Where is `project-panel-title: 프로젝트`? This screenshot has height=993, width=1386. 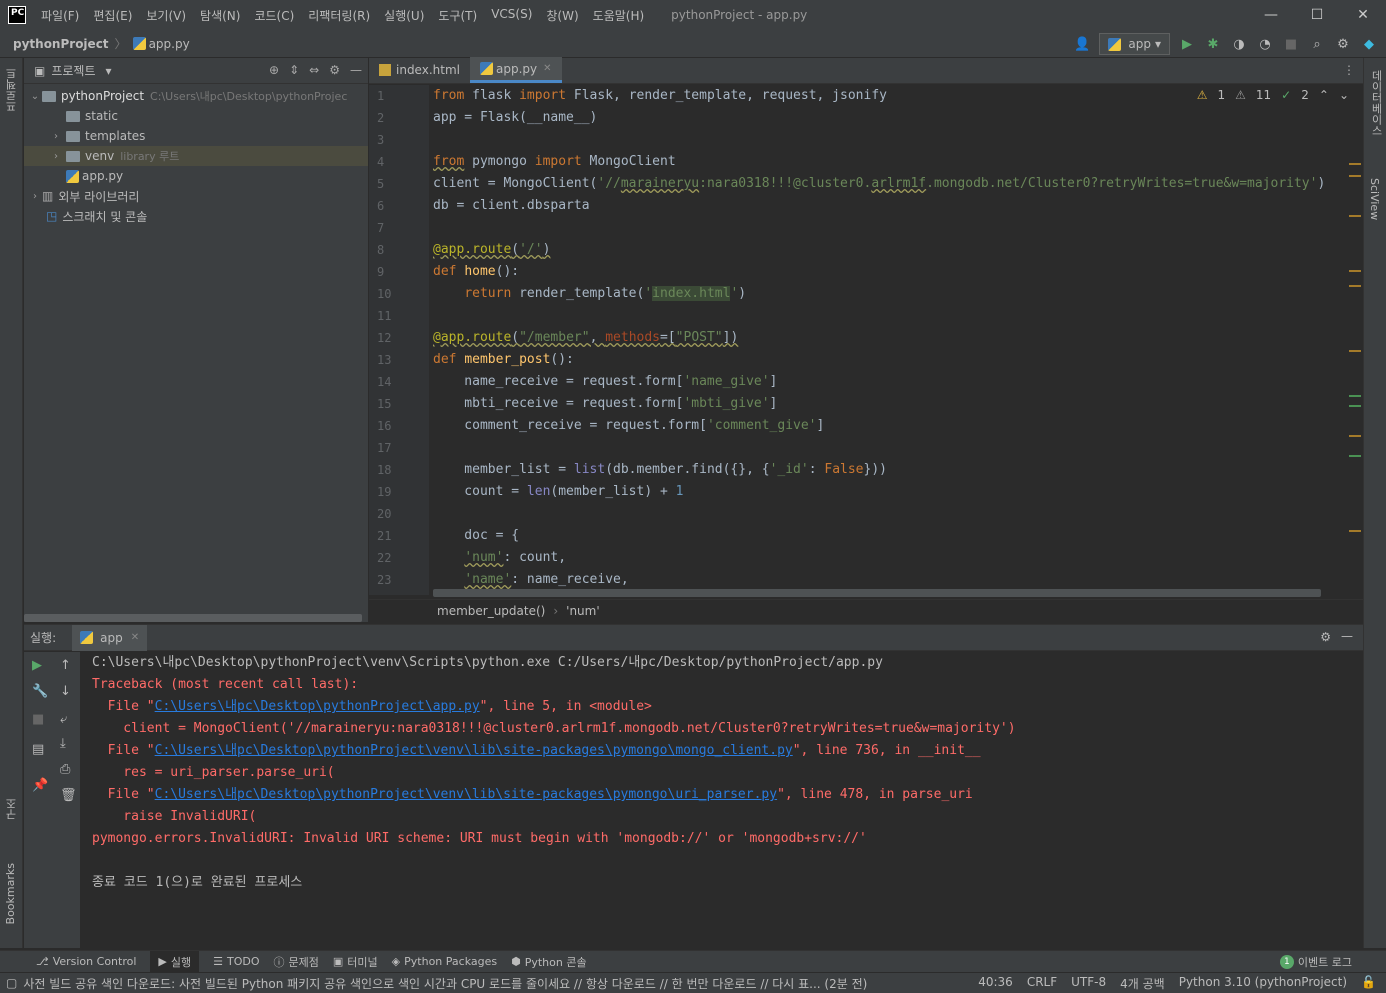 project-panel-title: 프로젝트 is located at coordinates (73, 70).